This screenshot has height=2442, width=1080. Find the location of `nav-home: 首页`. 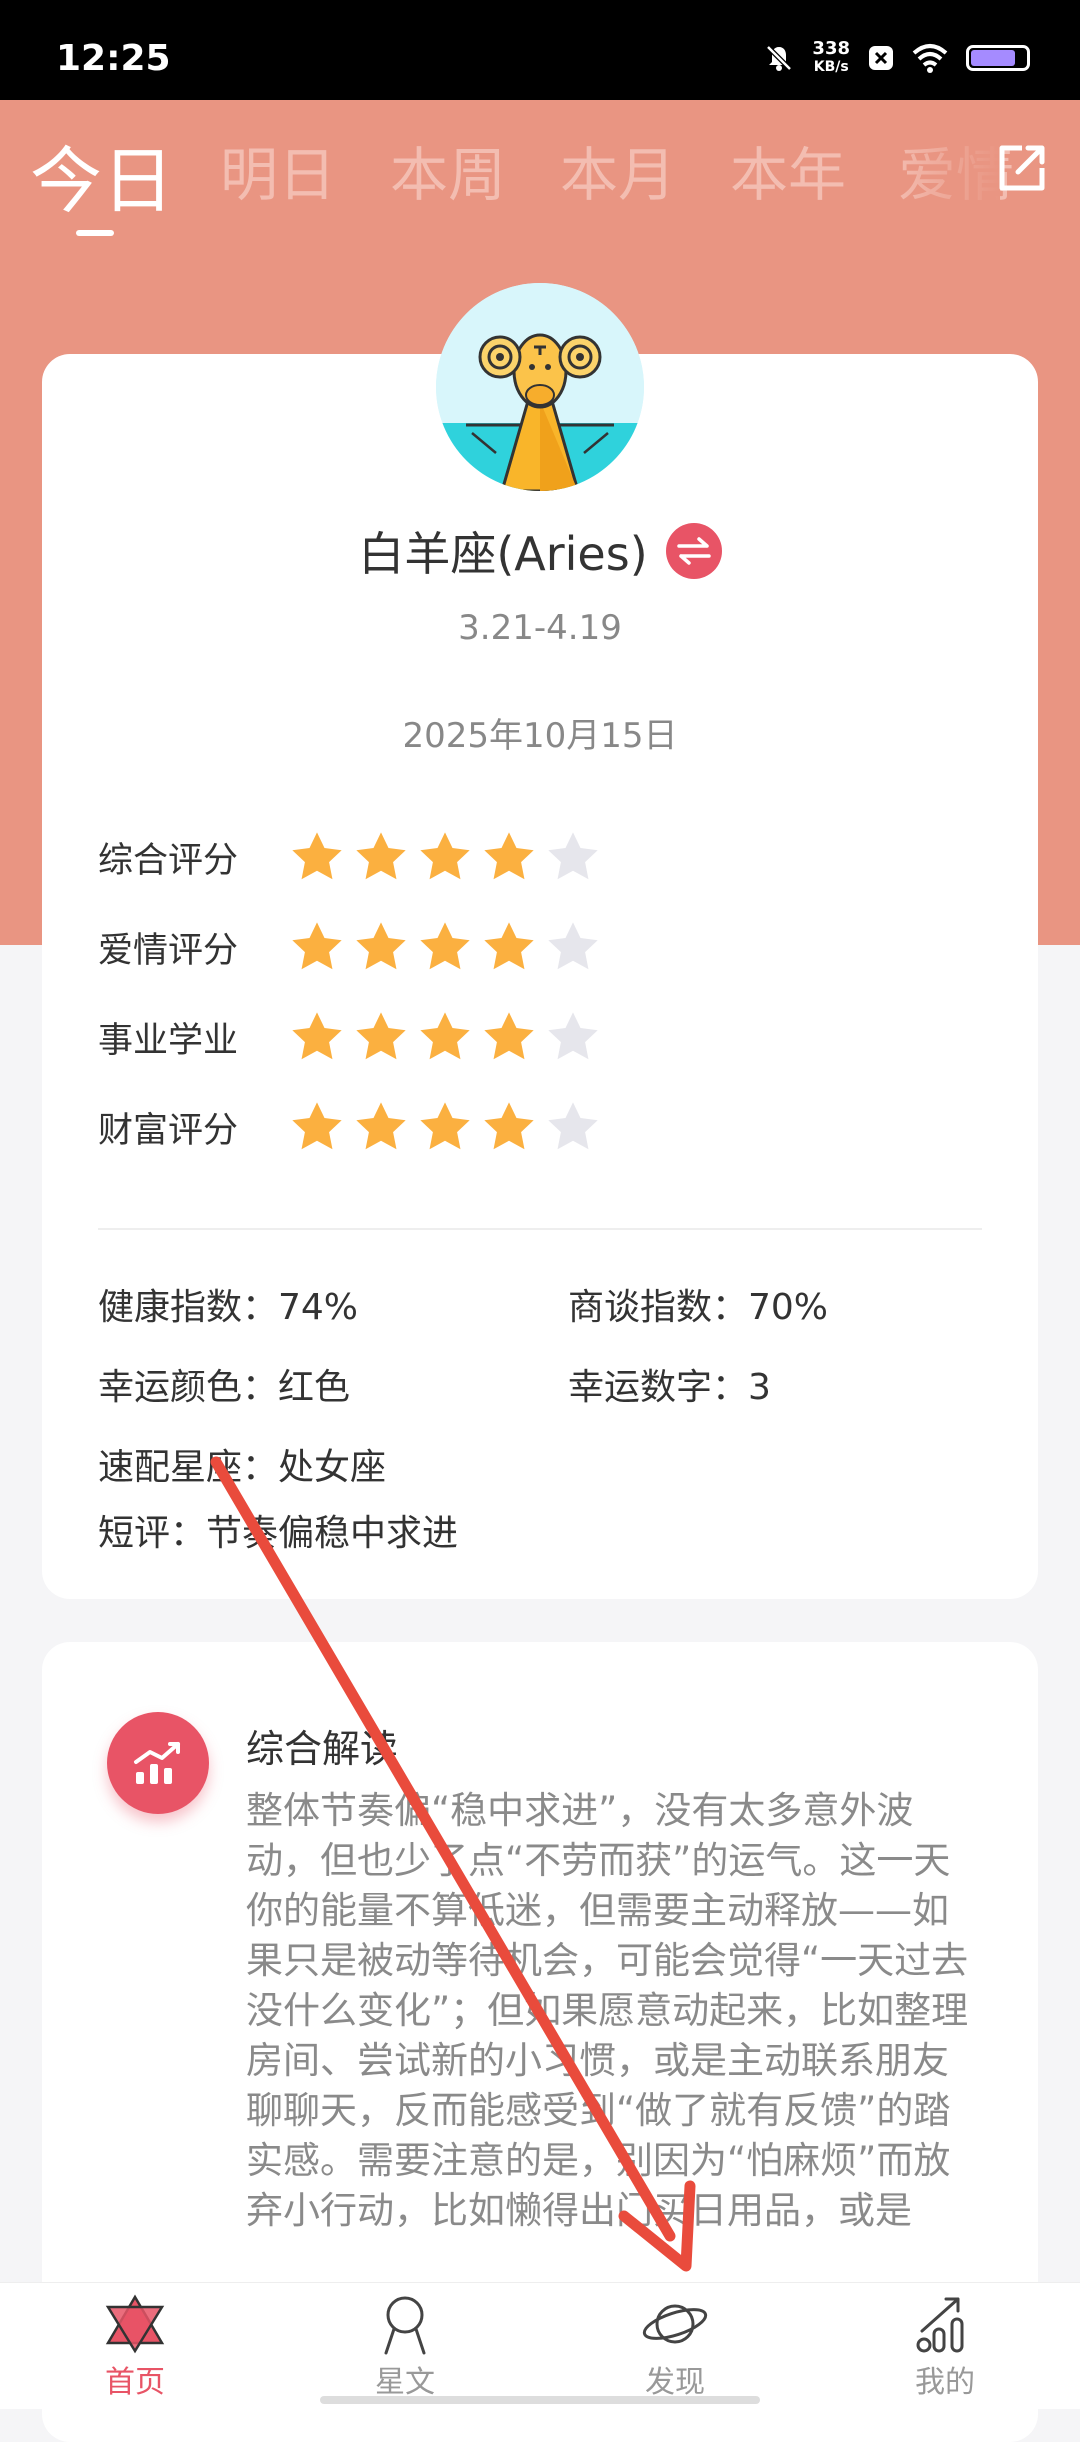

nav-home: 首页 is located at coordinates (135, 2347).